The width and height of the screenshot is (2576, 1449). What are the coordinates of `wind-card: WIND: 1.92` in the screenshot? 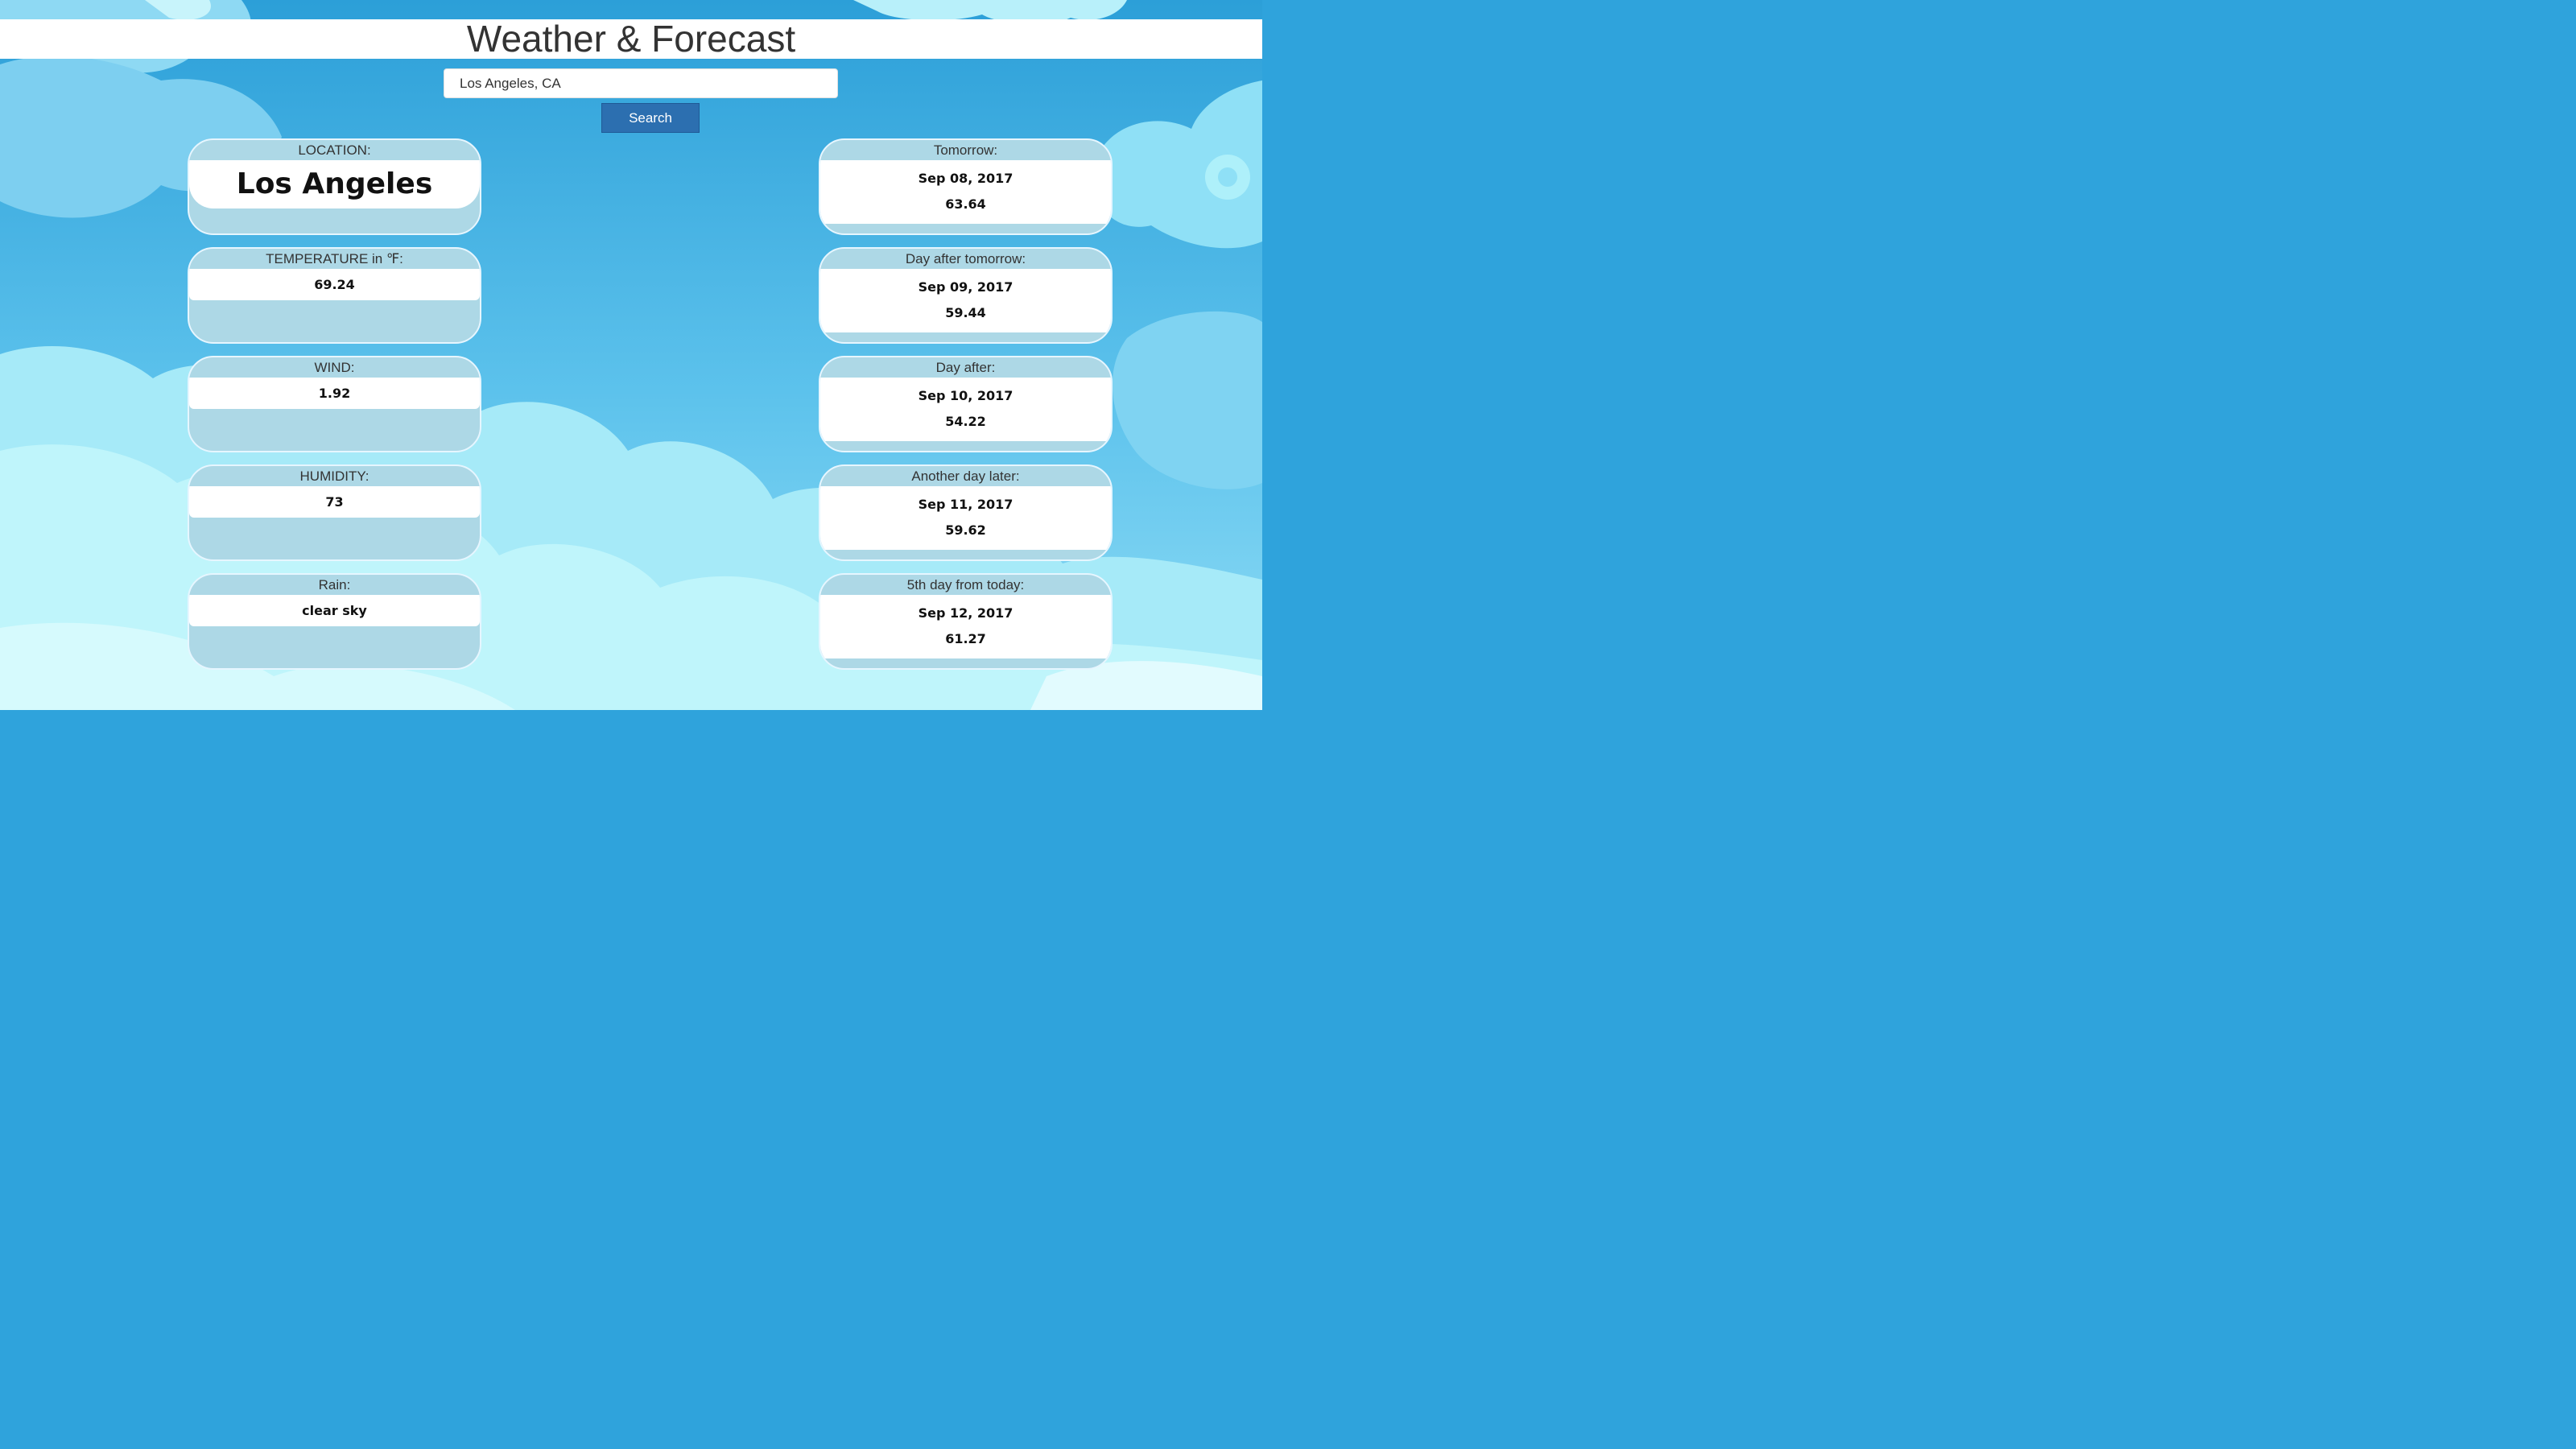 It's located at (334, 404).